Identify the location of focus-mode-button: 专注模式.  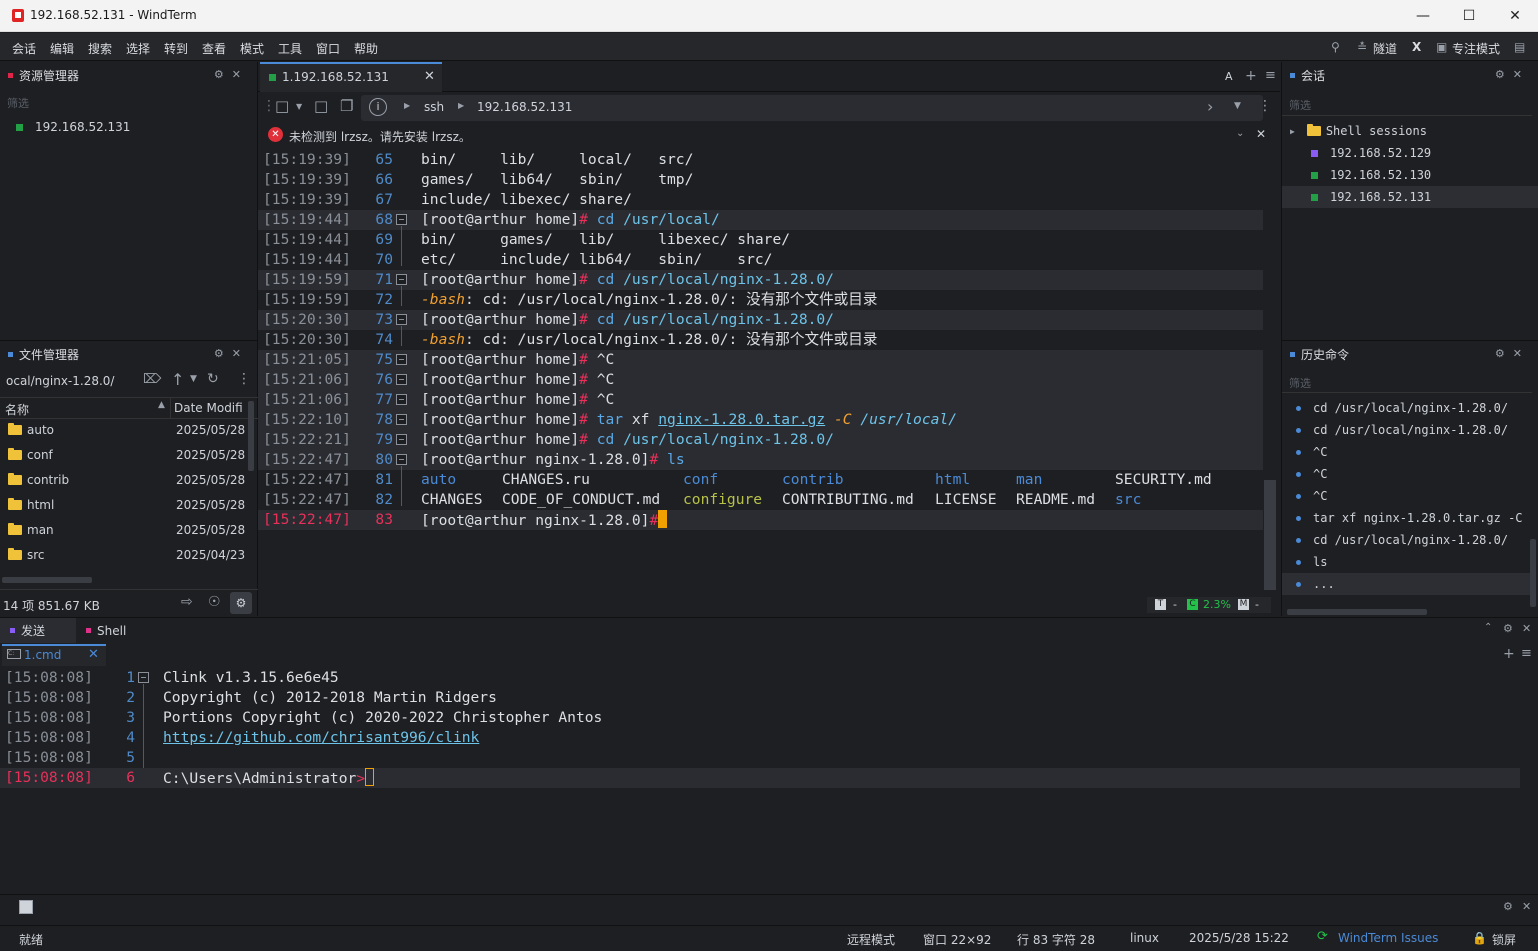
(1476, 48).